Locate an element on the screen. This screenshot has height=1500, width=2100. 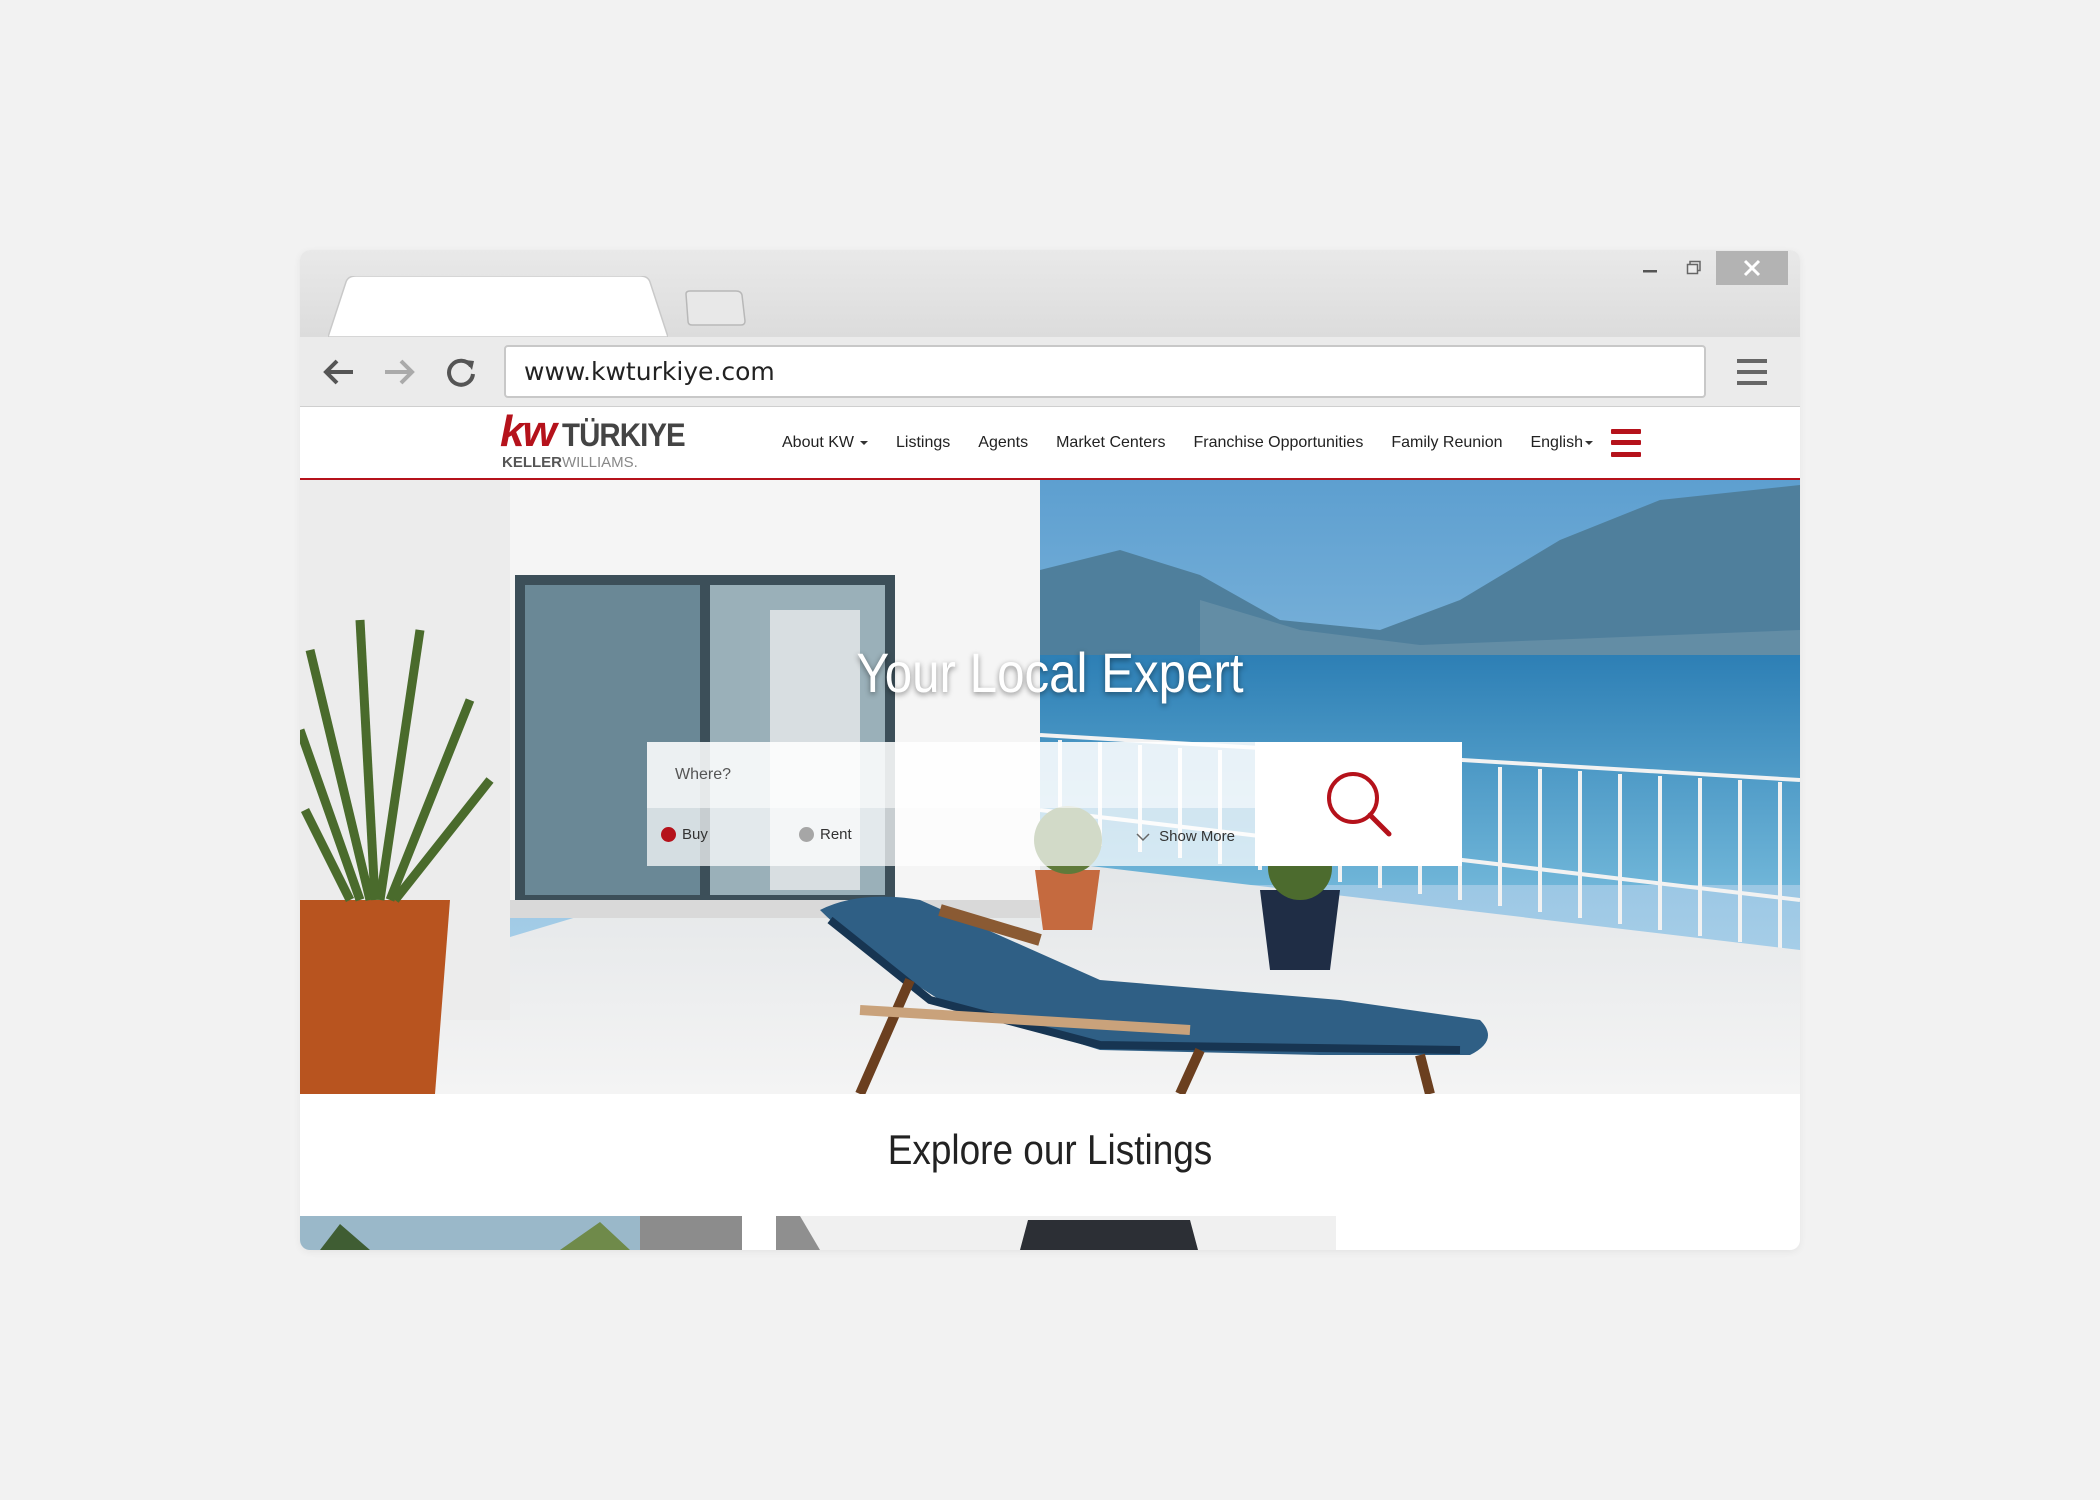
reload-button is located at coordinates (461, 372).